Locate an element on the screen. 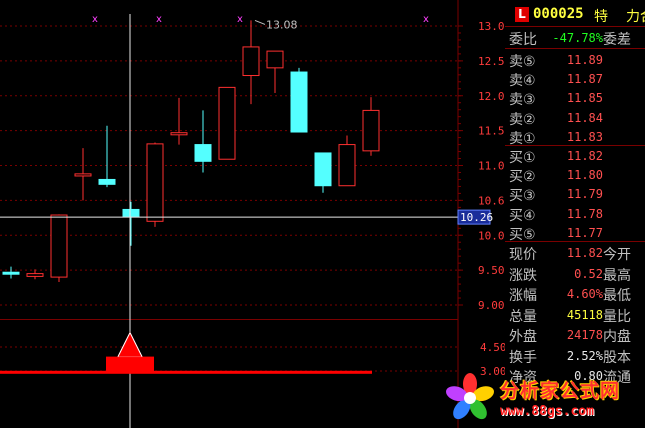 This screenshot has height=428, width=645. stat-row-label: 涨跌 is located at coordinates (523, 275).